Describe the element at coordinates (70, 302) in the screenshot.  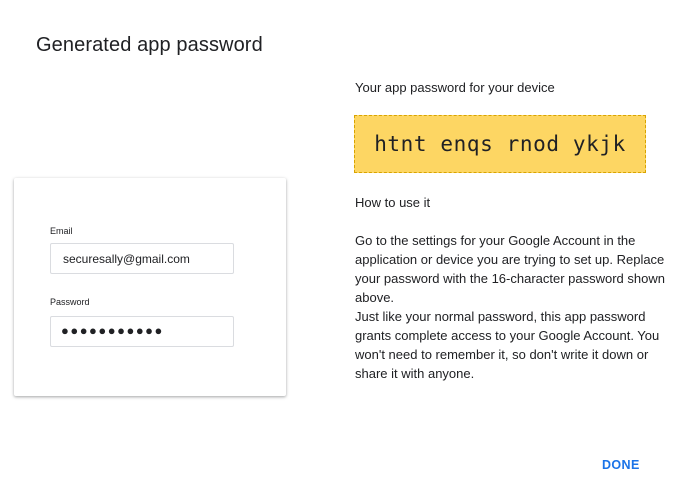
I see `password-label: Password` at that location.